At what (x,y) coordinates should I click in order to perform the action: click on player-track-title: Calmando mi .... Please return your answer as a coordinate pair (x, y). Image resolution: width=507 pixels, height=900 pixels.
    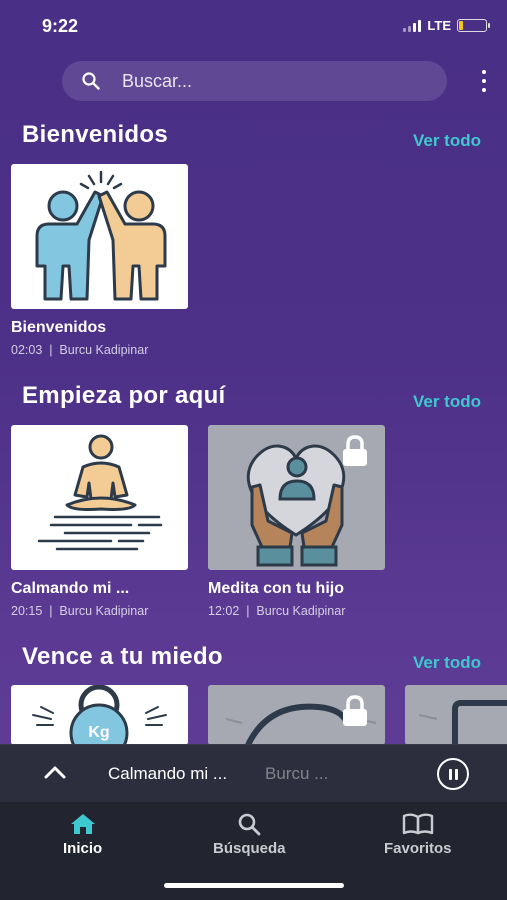
    Looking at the image, I should click on (168, 773).